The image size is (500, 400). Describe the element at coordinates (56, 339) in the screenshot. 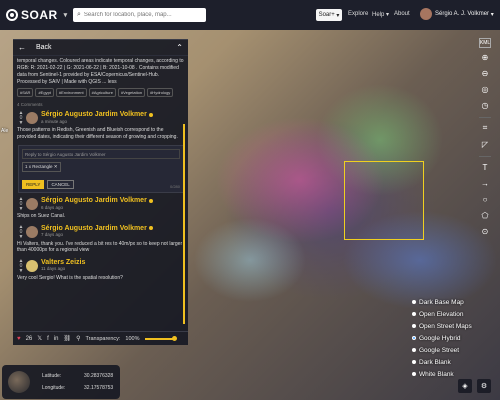

I see `linkedin-icon: in` at that location.